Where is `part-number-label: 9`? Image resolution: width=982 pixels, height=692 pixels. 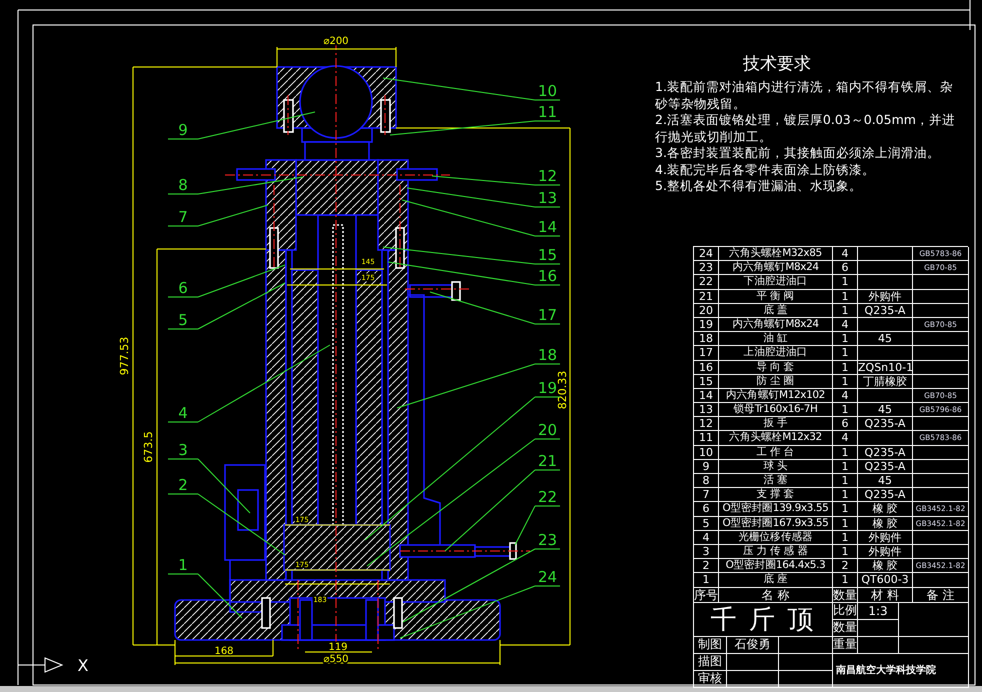 part-number-label: 9 is located at coordinates (183, 130).